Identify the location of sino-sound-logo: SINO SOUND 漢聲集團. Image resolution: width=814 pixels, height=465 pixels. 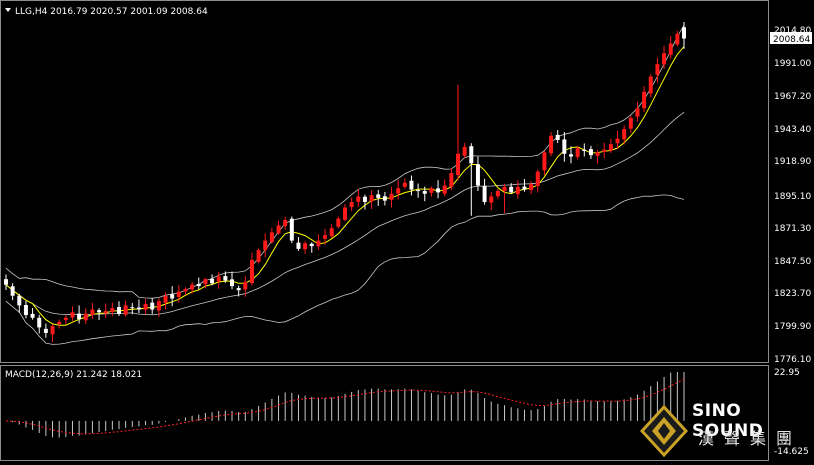
(725, 430).